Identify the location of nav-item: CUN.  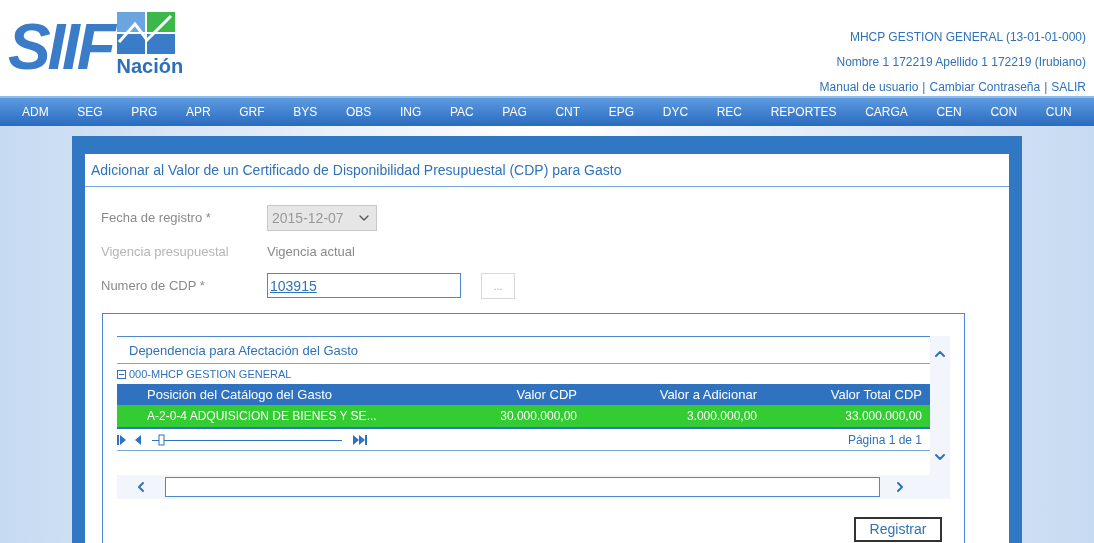
(1058, 112).